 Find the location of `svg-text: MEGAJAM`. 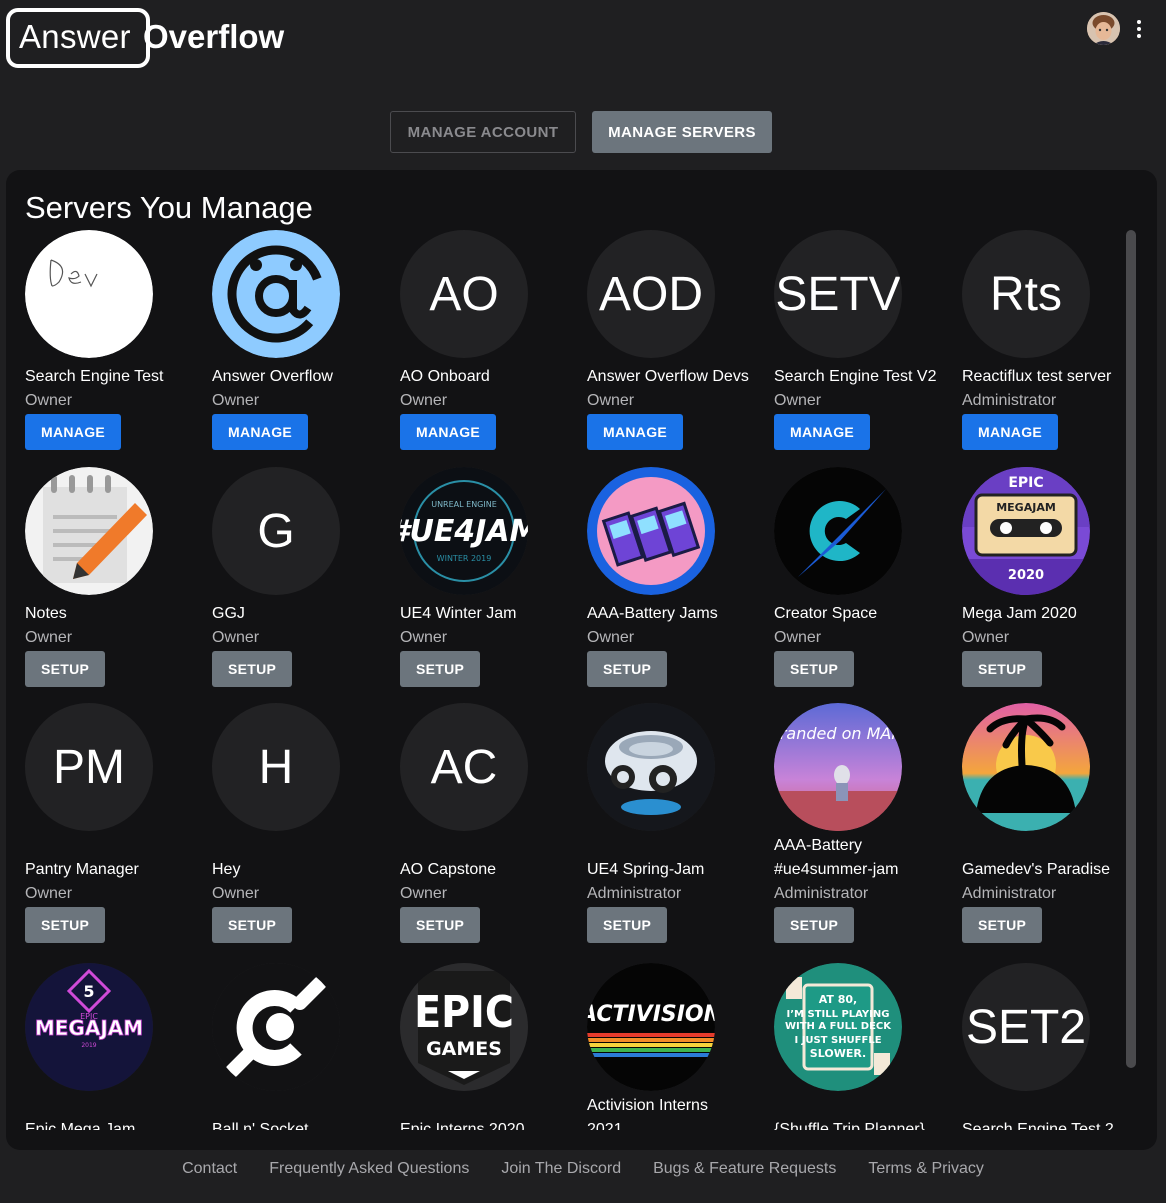

svg-text: MEGAJAM is located at coordinates (89, 1028).